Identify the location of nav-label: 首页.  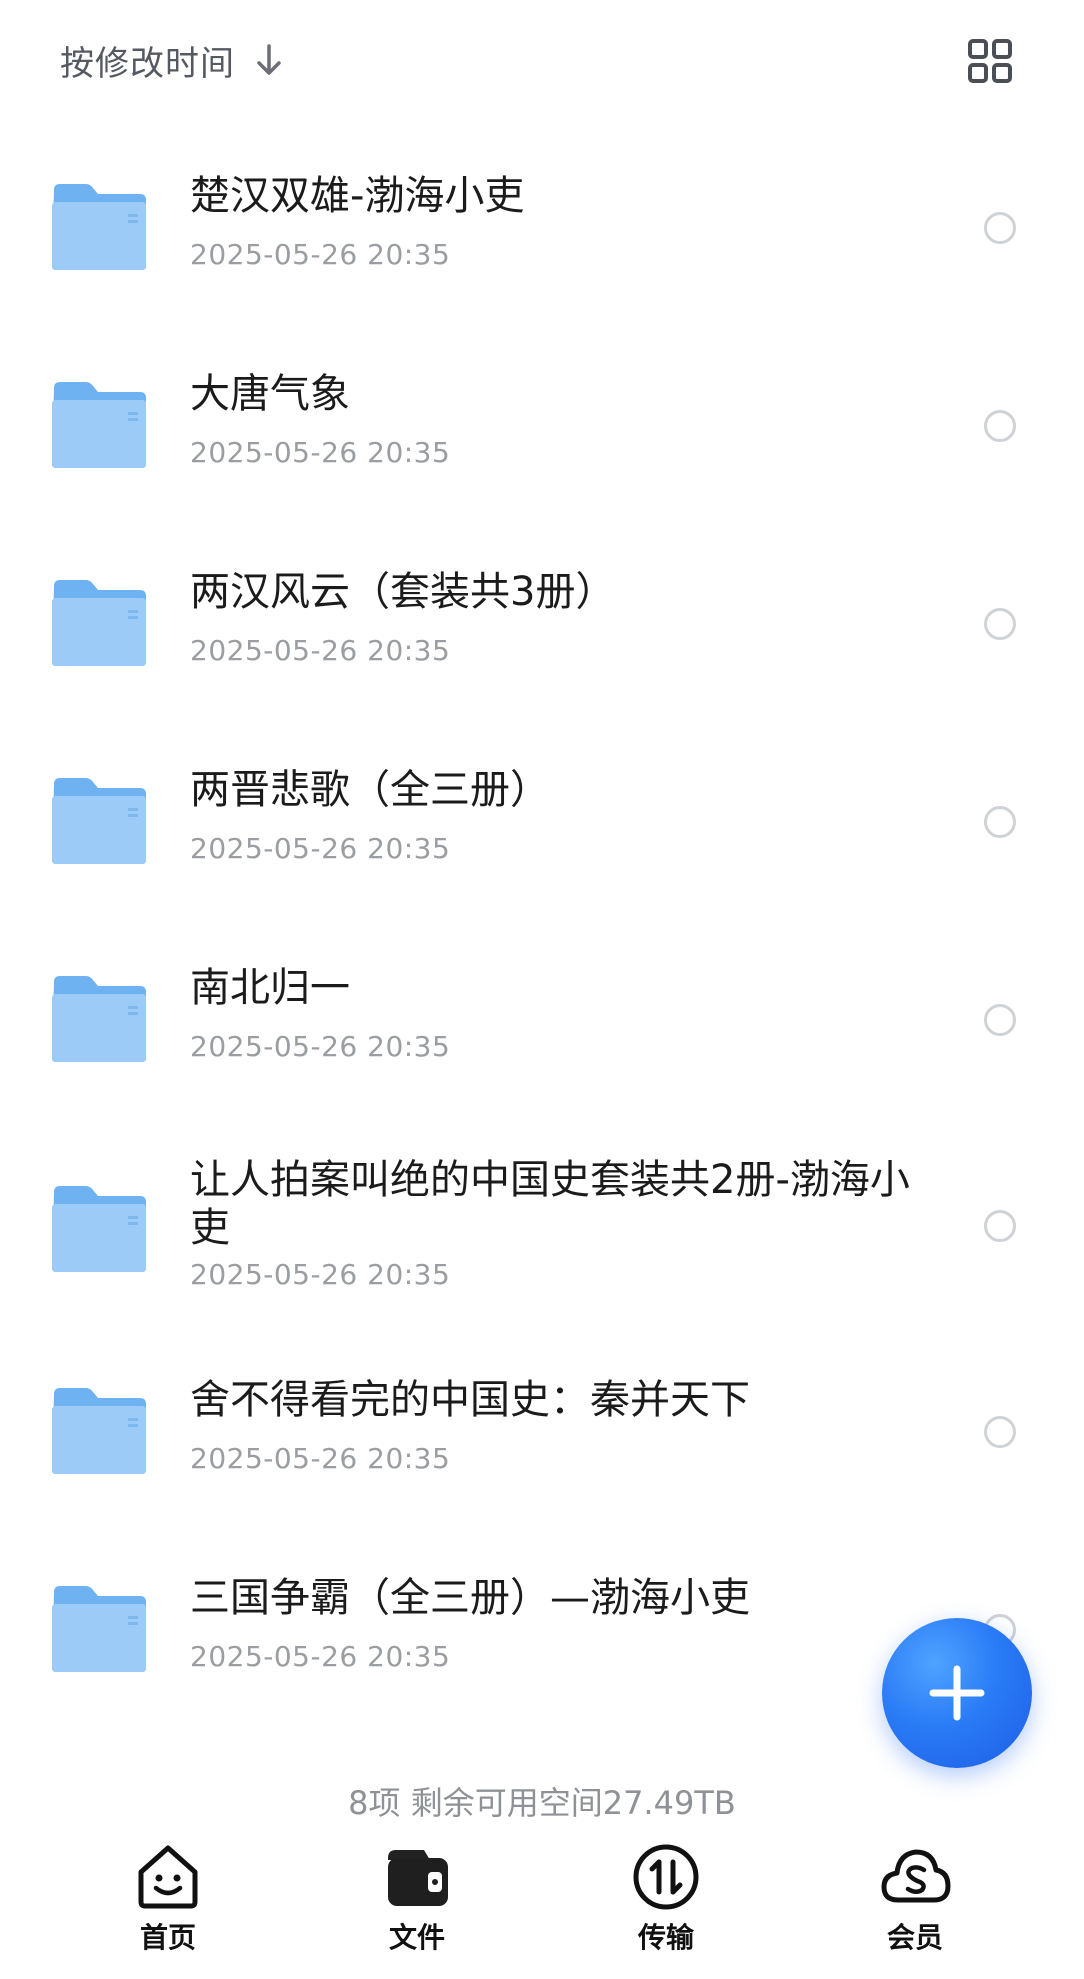
(167, 1937).